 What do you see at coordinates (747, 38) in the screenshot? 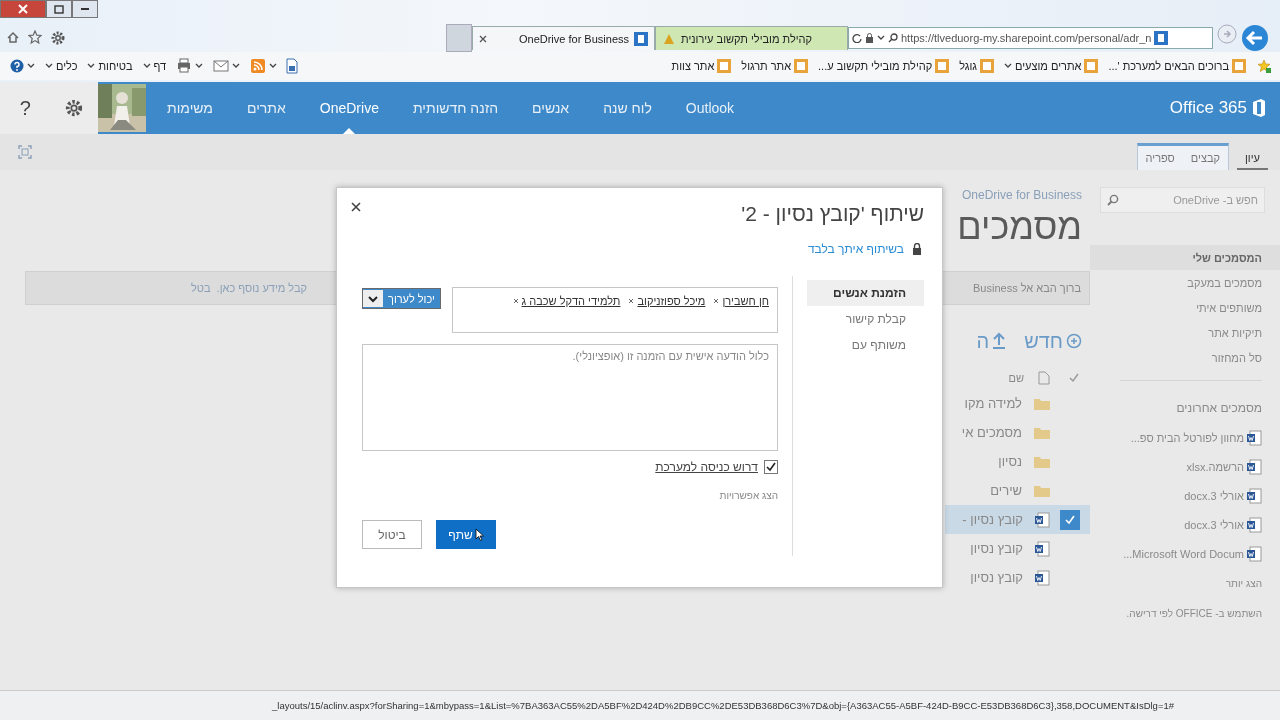
I see `tab-title: קהילת מובילי תקשוב עירונית` at bounding box center [747, 38].